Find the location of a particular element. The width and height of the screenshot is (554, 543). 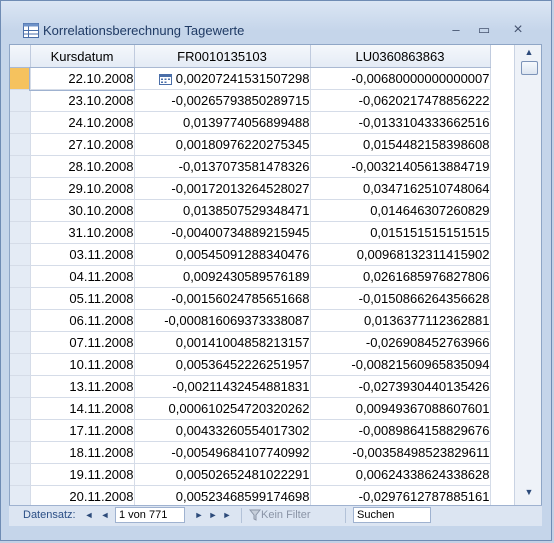

cell-lu0360863863: 0,0136377112362881 is located at coordinates (400, 320).